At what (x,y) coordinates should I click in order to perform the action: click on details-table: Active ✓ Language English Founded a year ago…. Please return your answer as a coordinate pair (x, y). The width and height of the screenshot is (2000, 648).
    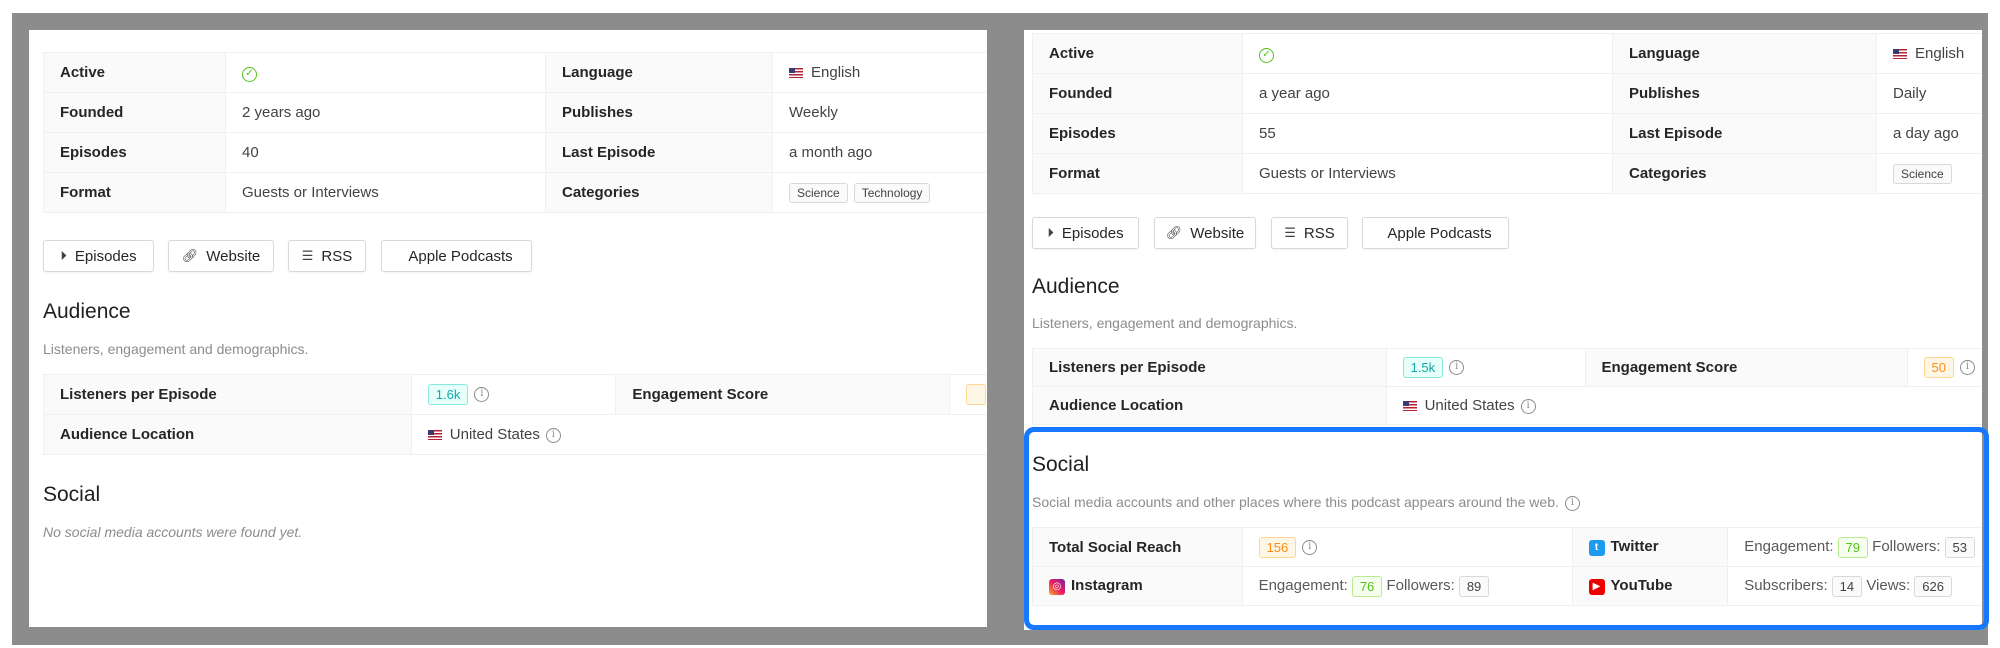
    Looking at the image, I should click on (1507, 113).